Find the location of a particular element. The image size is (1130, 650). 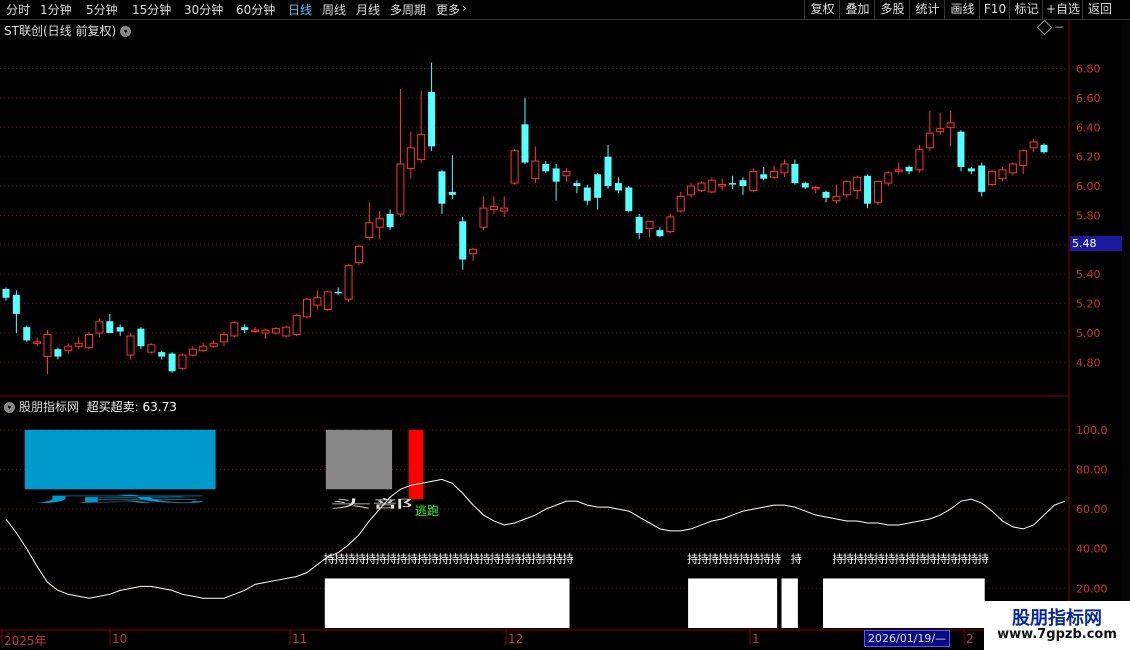

date-label: 2025年 is located at coordinates (25, 641).